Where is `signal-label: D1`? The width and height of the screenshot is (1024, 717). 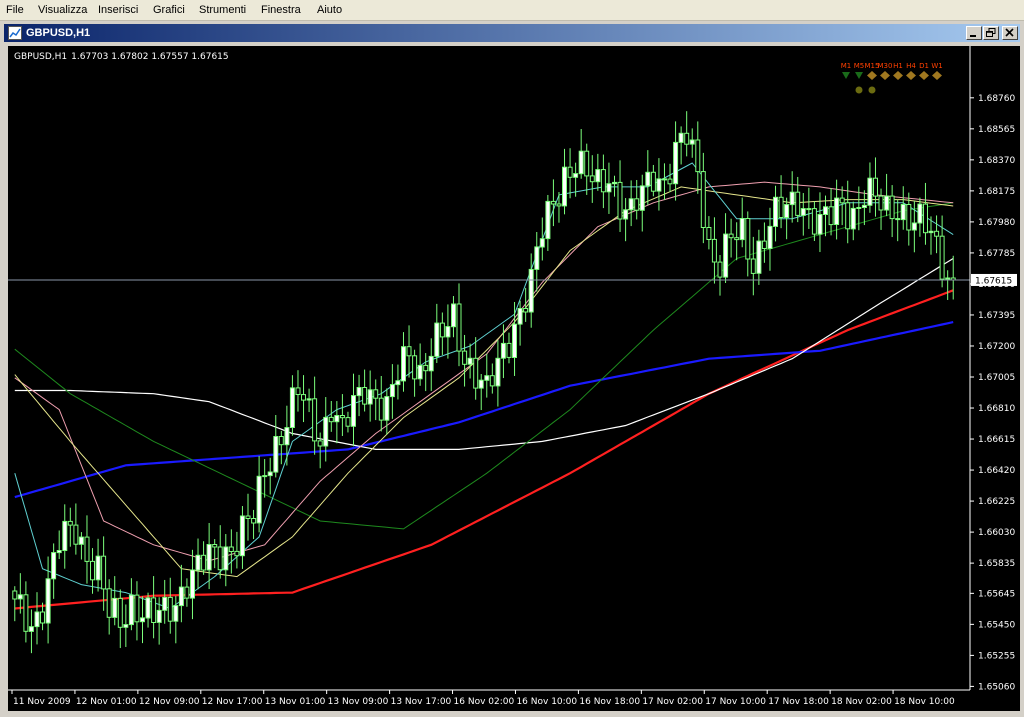 signal-label: D1 is located at coordinates (924, 66).